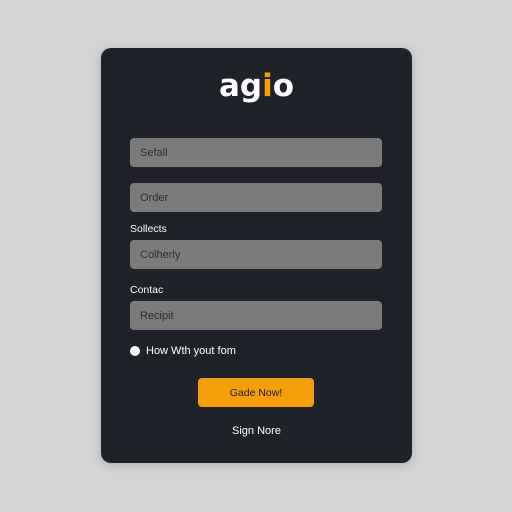 Image resolution: width=512 pixels, height=512 pixels. What do you see at coordinates (256, 197) in the screenshot?
I see `order-input` at bounding box center [256, 197].